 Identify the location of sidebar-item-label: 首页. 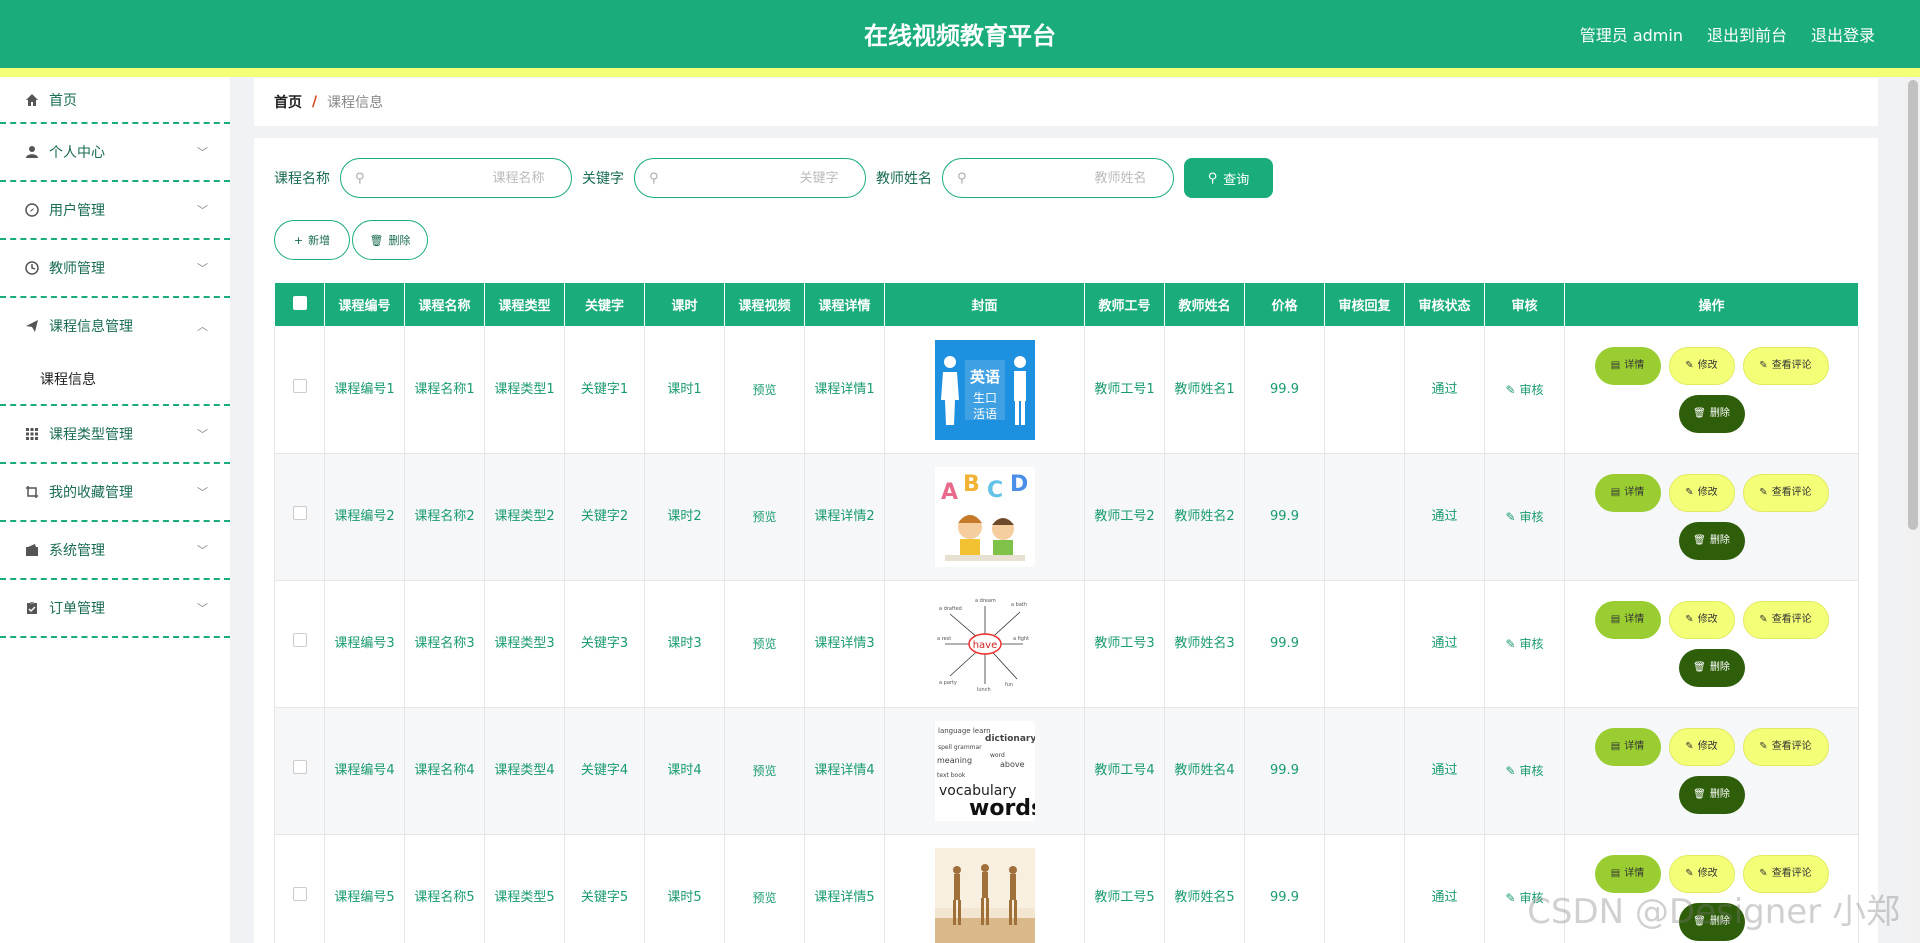
(63, 100).